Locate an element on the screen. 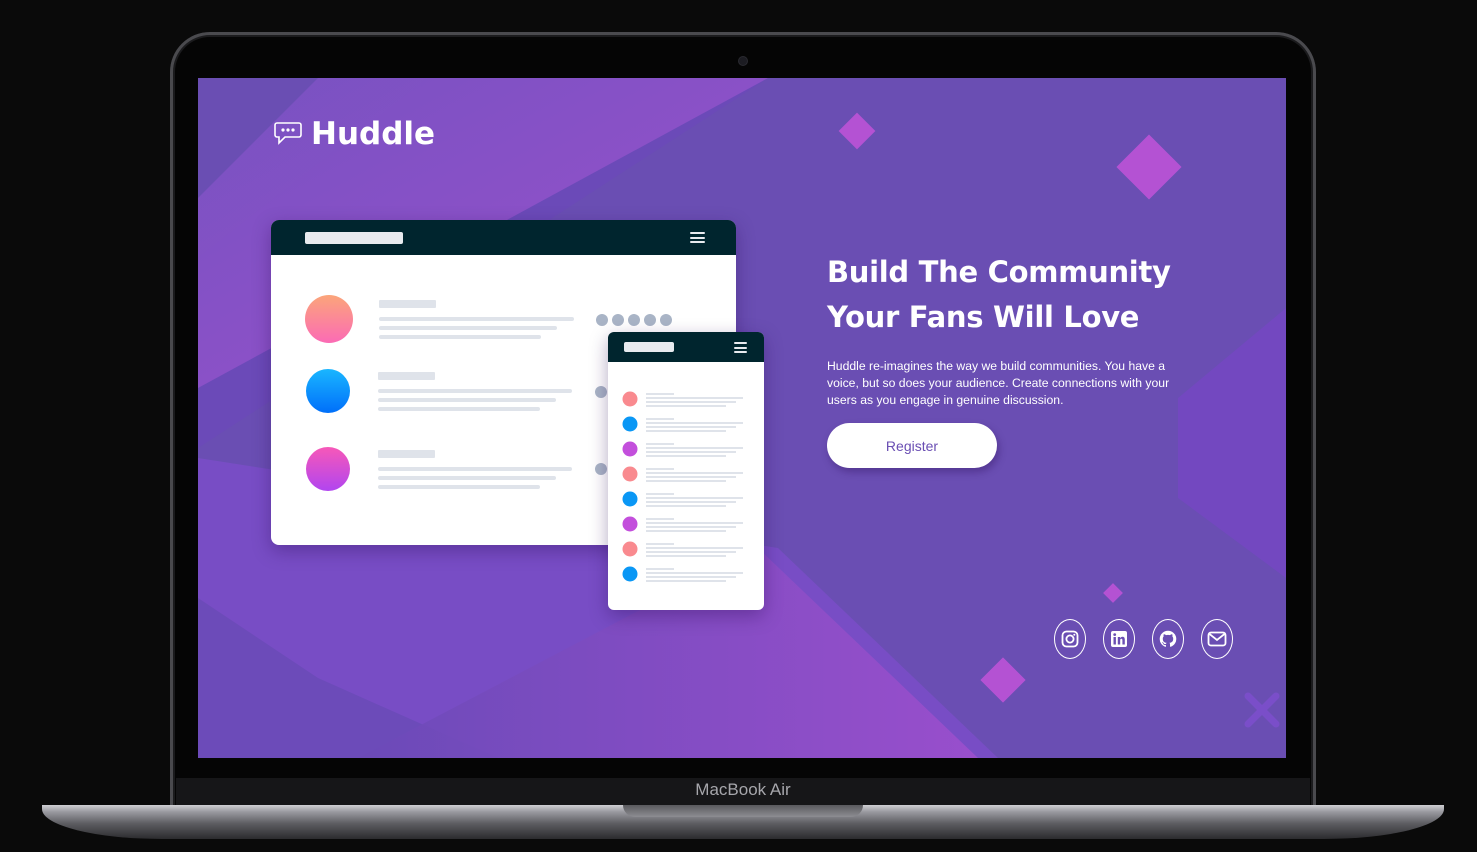  hero-title: Build The Community Your Fans Will Love is located at coordinates (1017, 295).